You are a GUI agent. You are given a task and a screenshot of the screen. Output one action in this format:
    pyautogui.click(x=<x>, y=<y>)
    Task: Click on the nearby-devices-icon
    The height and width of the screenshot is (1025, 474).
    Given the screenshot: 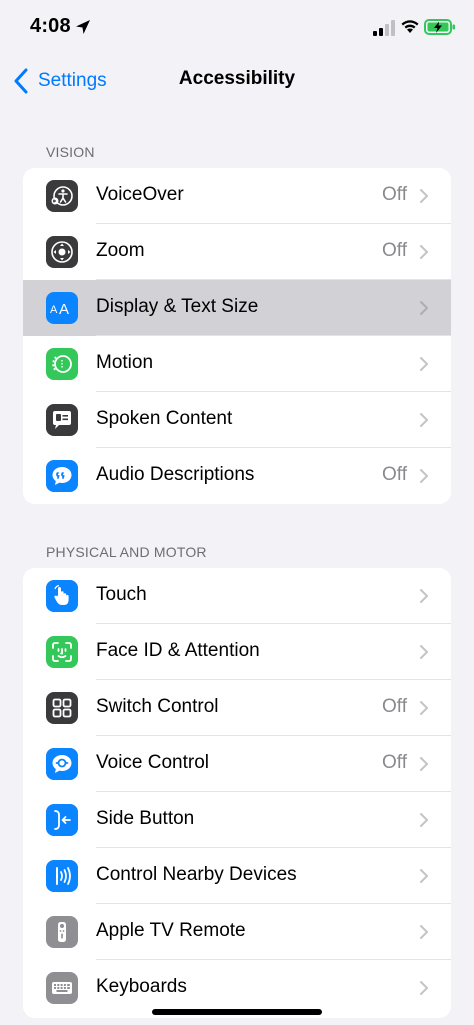 What is the action you would take?
    pyautogui.click(x=62, y=876)
    